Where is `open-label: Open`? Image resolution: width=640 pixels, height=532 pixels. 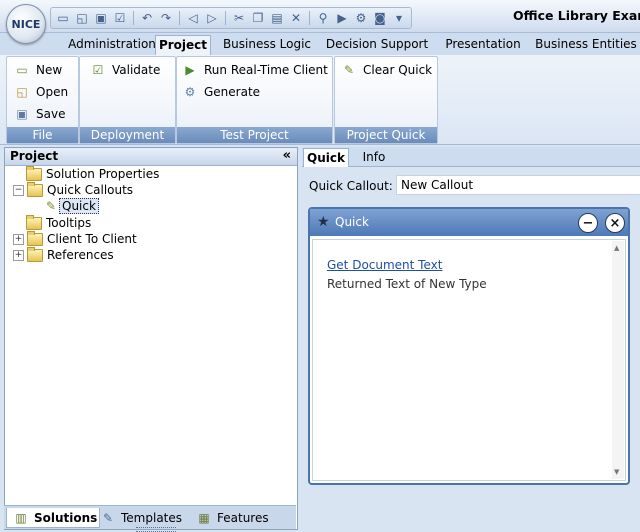 open-label: Open is located at coordinates (52, 92).